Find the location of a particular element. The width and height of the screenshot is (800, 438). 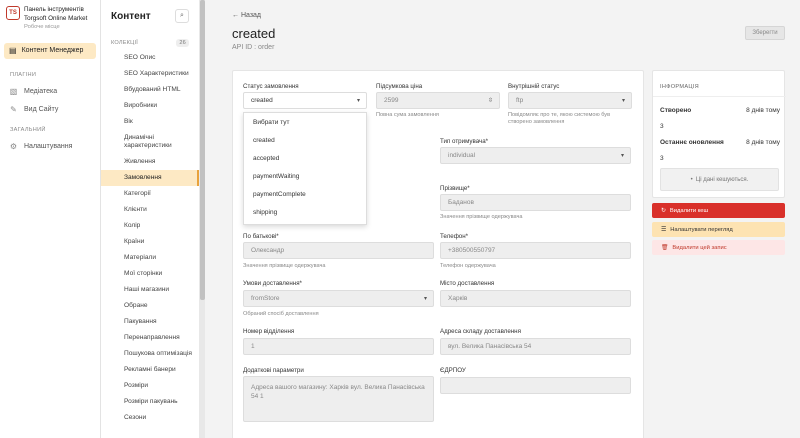

department-input: 1 is located at coordinates (338, 346).